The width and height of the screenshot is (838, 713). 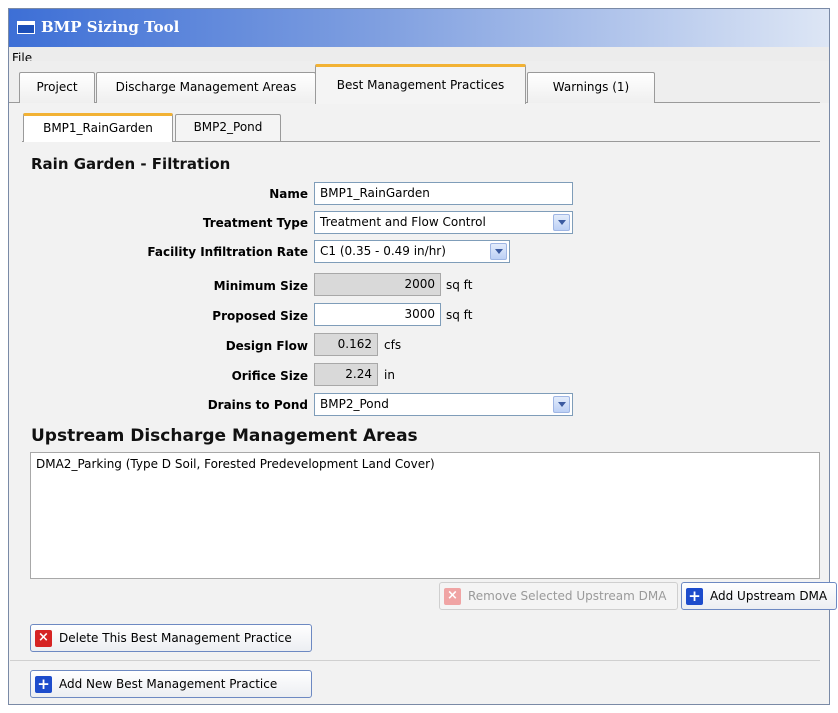 I want to click on minimum-size-value: 2000, so click(x=377, y=284).